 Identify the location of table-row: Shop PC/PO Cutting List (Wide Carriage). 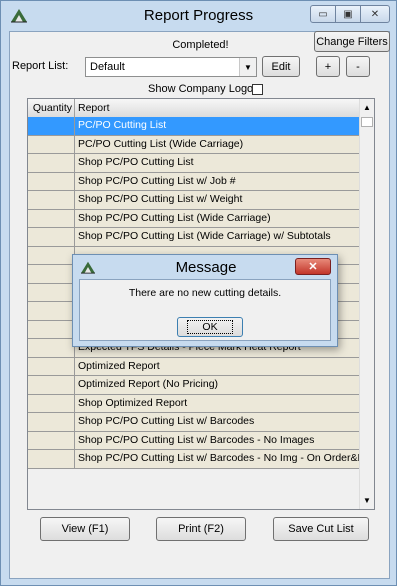
(194, 218).